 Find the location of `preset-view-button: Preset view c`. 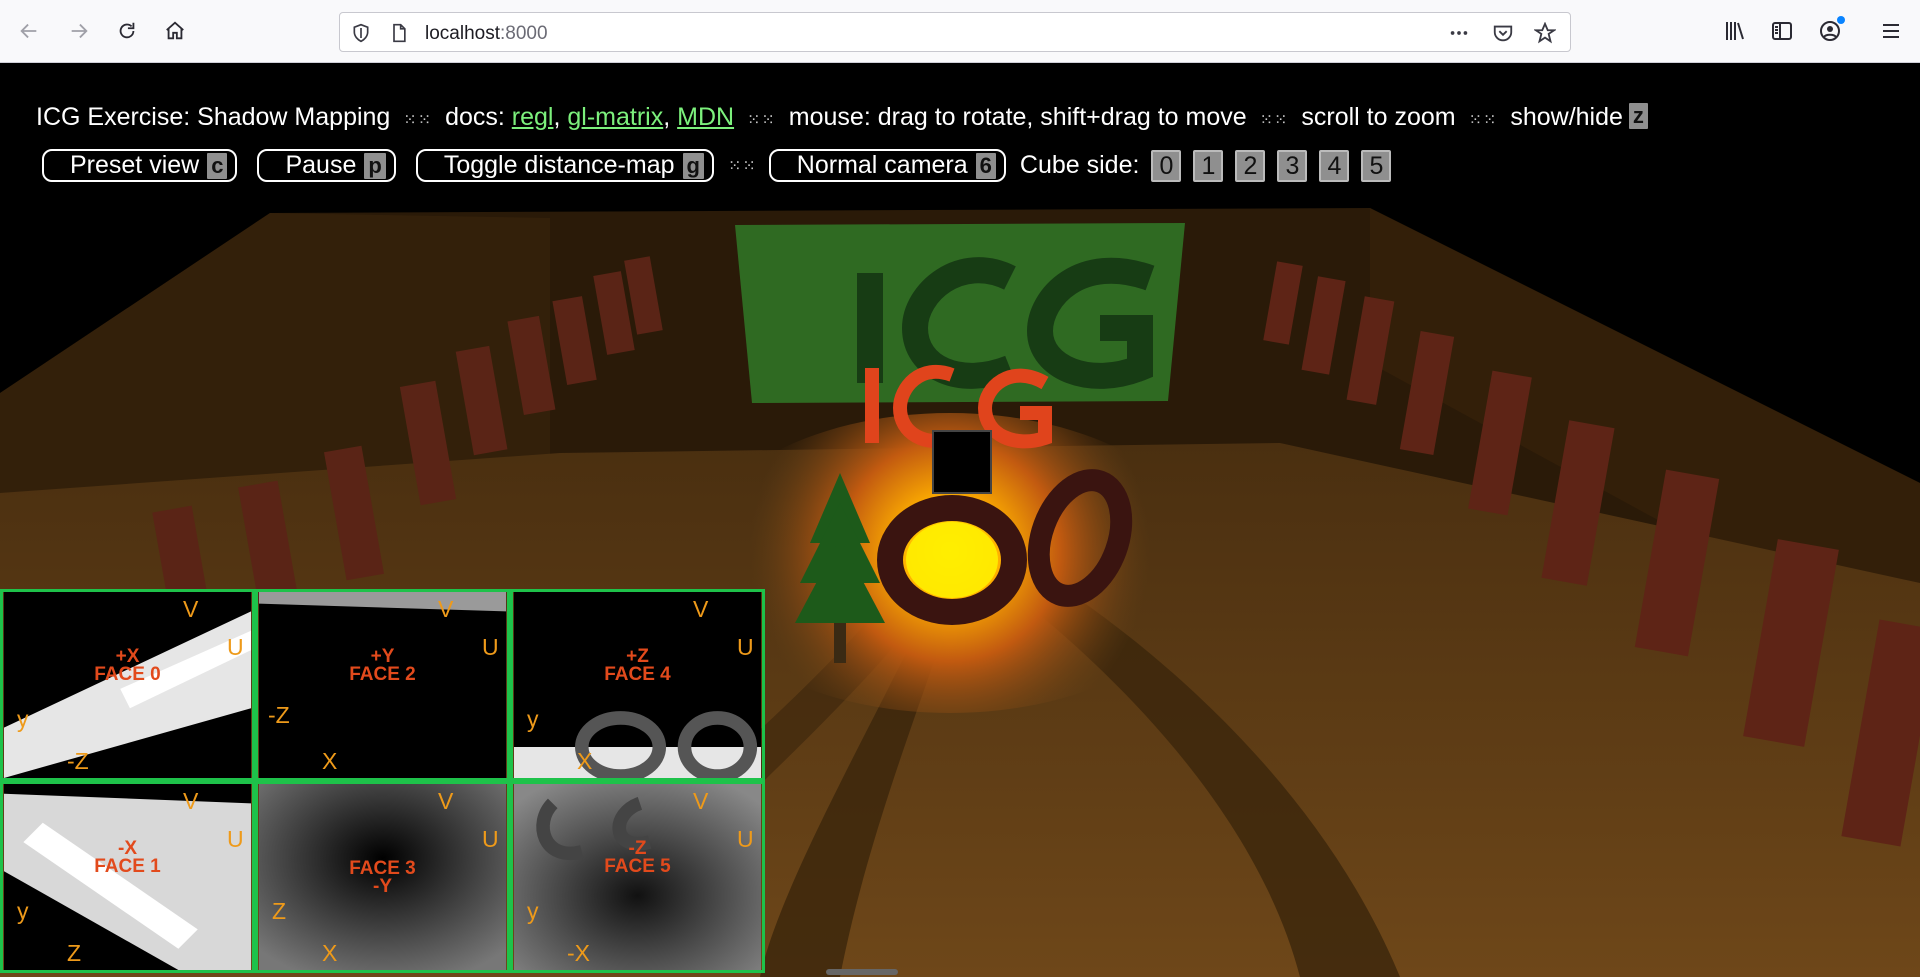

preset-view-button: Preset view c is located at coordinates (140, 165).